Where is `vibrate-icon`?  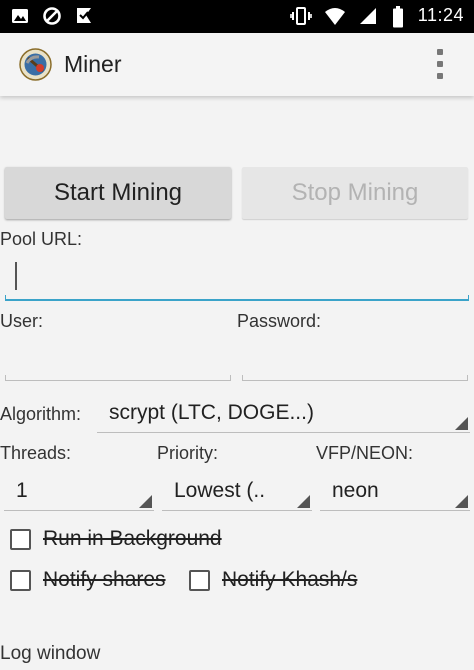 vibrate-icon is located at coordinates (300, 16).